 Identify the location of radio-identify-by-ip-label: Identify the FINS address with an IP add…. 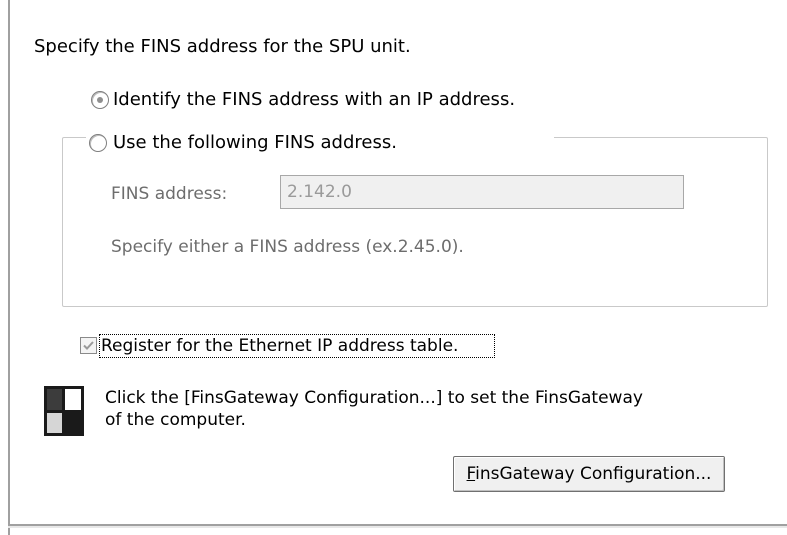
(314, 100).